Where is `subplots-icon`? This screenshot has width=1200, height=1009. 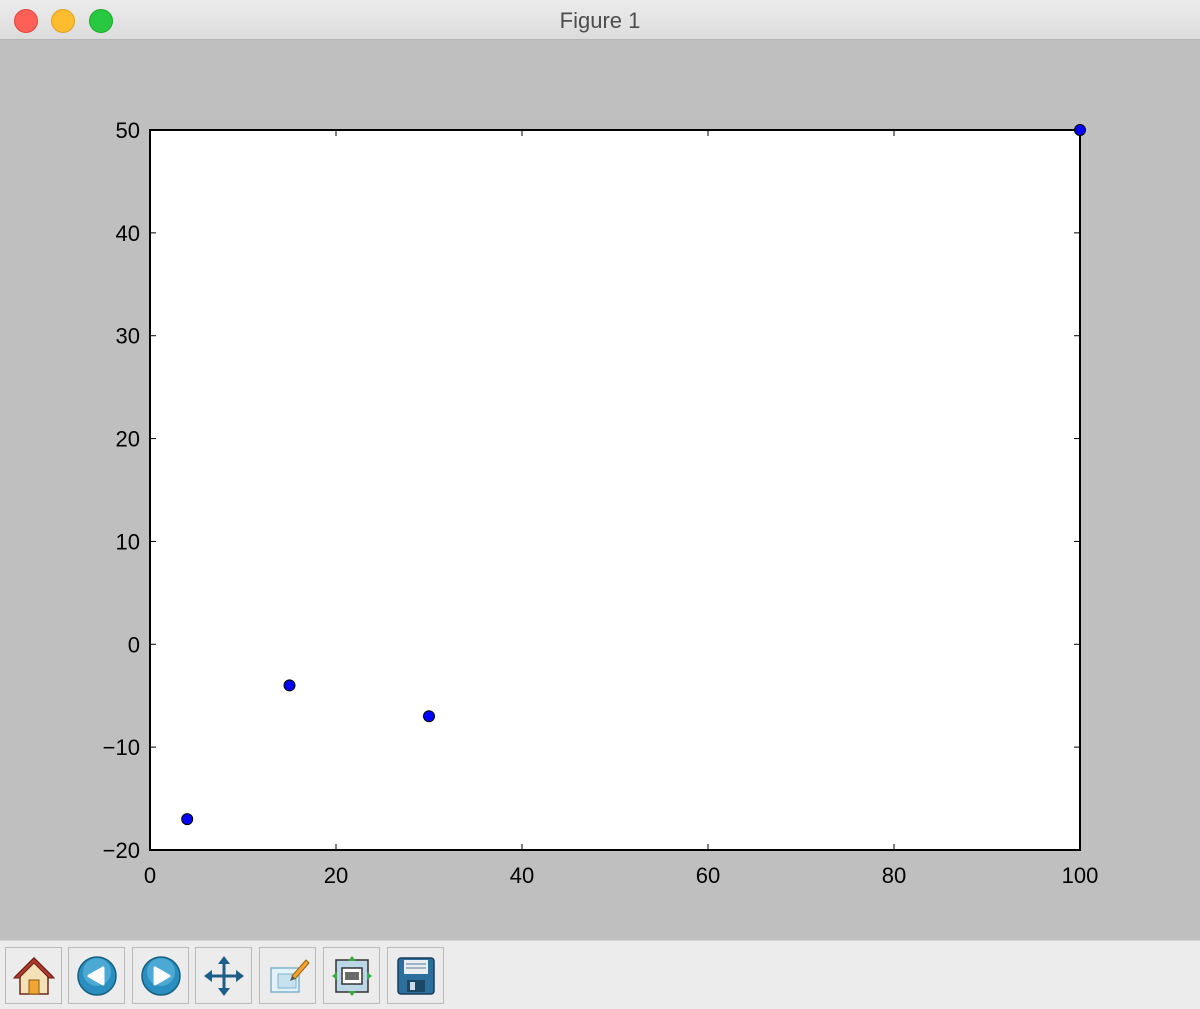
subplots-icon is located at coordinates (352, 976).